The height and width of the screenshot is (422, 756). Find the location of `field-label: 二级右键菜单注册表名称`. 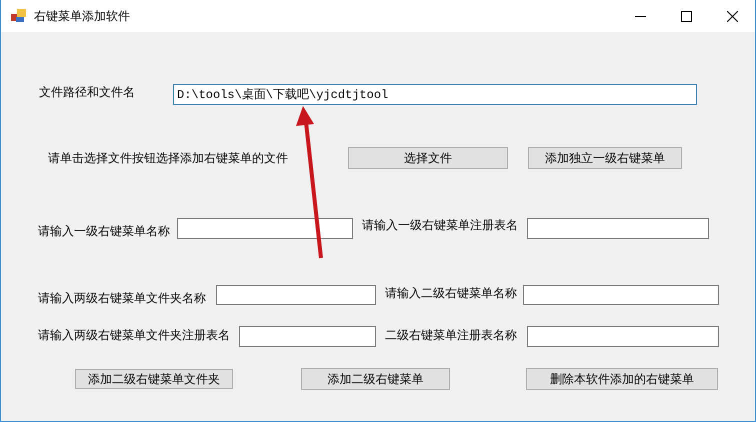

field-label: 二级右键菜单注册表名称 is located at coordinates (451, 335).